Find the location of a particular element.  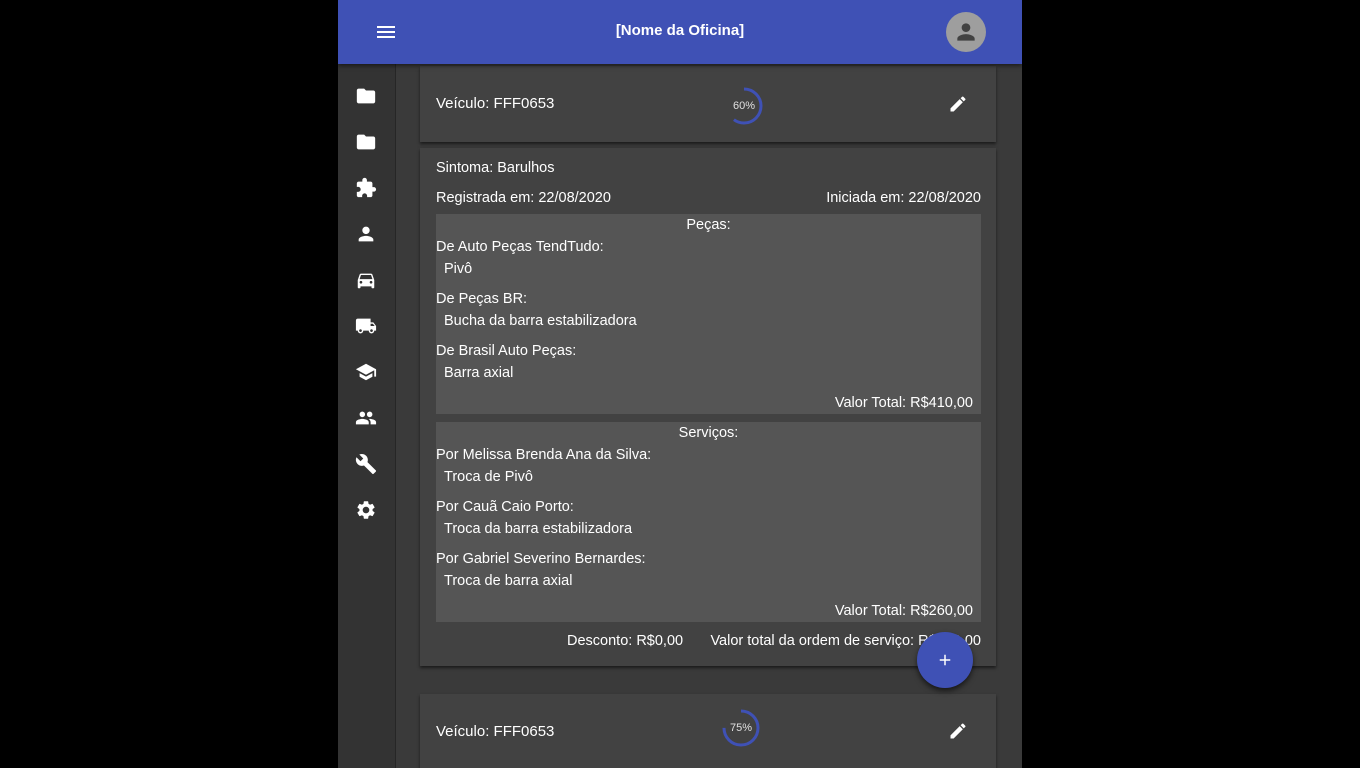

service-item: Troca de Pivô is located at coordinates (488, 477).